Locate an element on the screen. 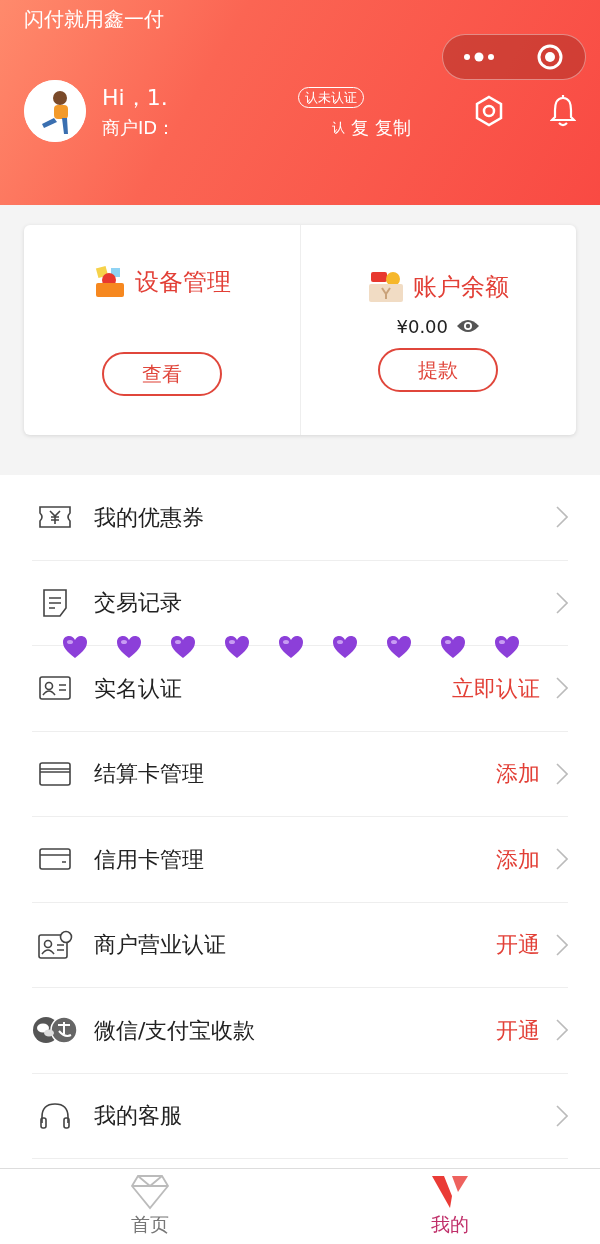 The width and height of the screenshot is (600, 1244). payment-icon is located at coordinates (55, 1030).